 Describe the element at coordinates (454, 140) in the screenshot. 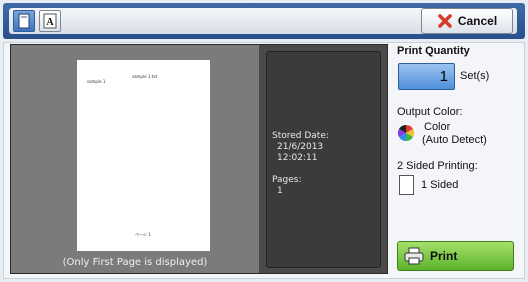

I see `output-color-value-line2: (Auto Detect)` at that location.